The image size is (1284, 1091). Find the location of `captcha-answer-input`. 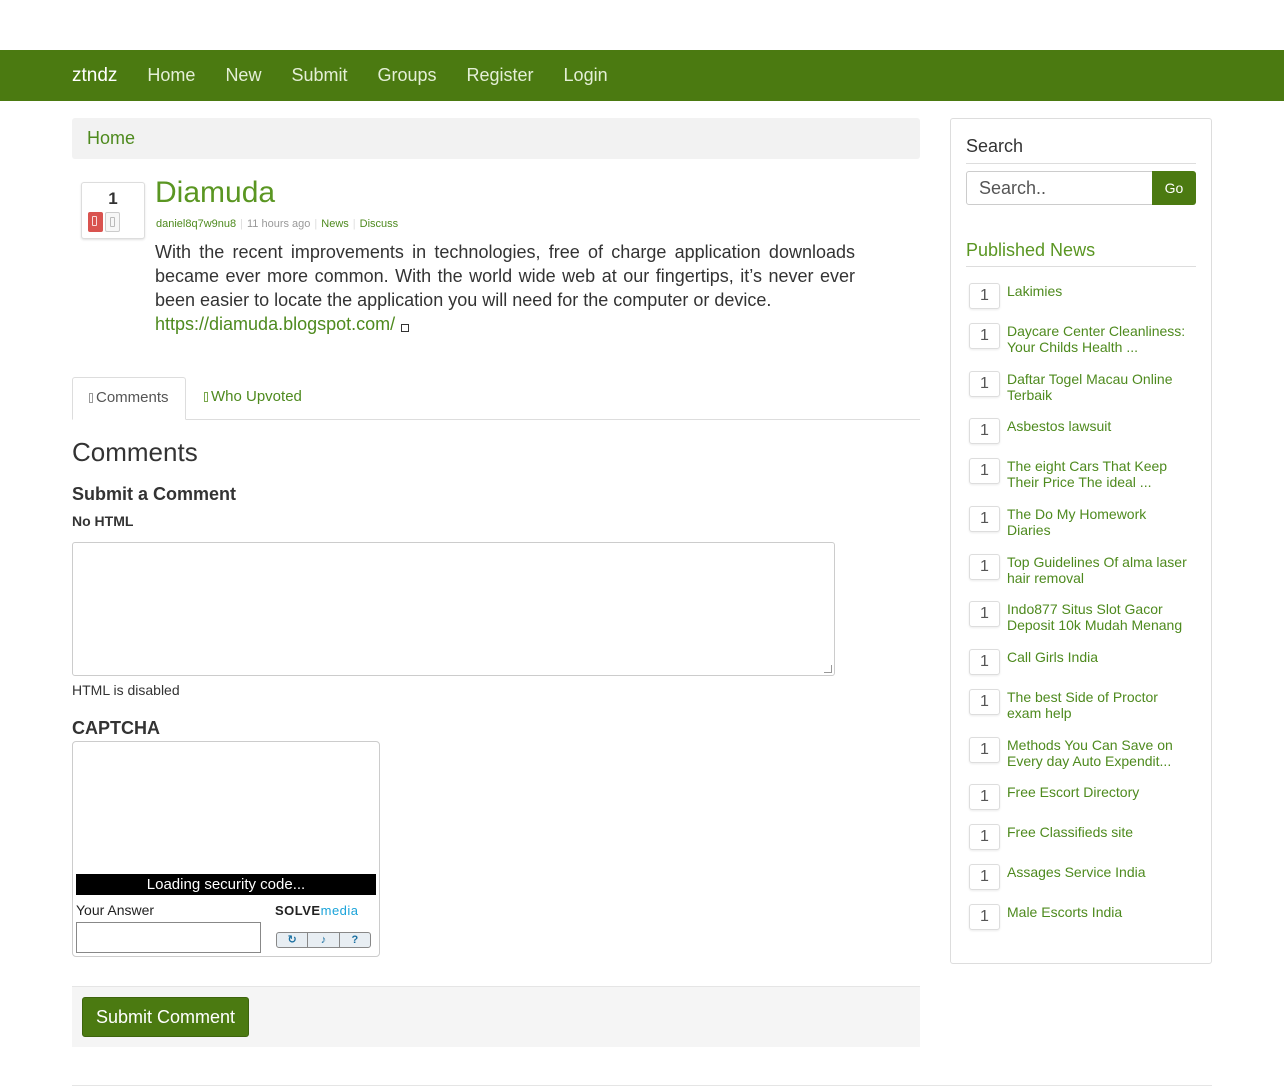

captcha-answer-input is located at coordinates (168, 937).